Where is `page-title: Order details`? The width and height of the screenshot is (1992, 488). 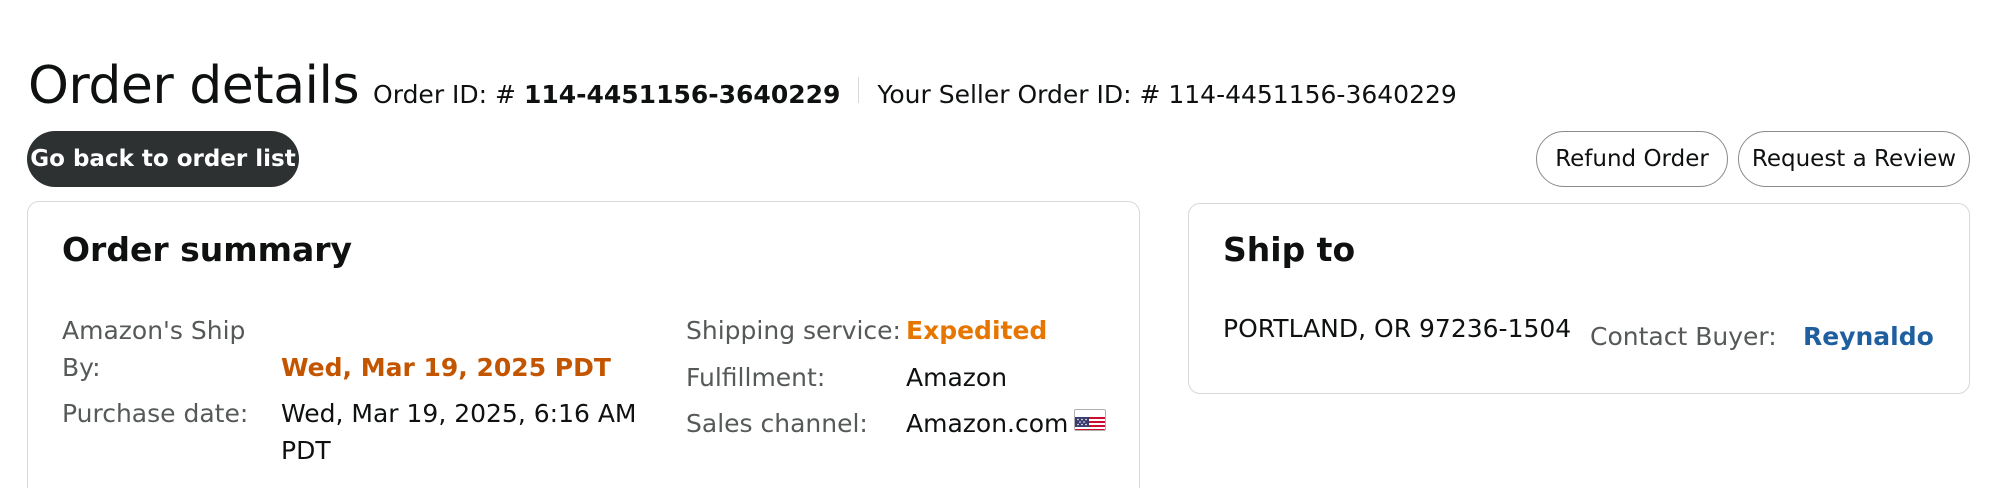
page-title: Order details is located at coordinates (194, 86).